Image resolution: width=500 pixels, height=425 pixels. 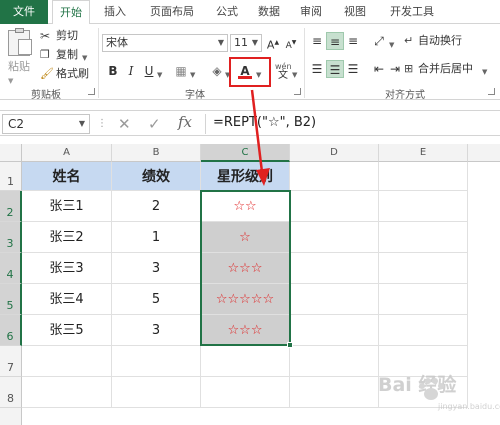 What do you see at coordinates (113, 71) in the screenshot?
I see `bold-button: B` at bounding box center [113, 71].